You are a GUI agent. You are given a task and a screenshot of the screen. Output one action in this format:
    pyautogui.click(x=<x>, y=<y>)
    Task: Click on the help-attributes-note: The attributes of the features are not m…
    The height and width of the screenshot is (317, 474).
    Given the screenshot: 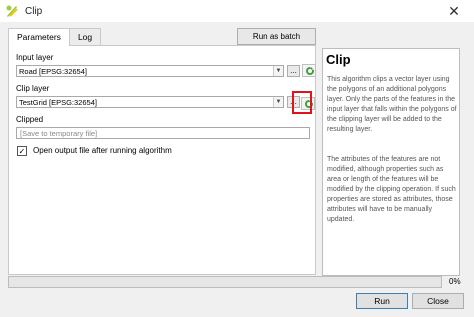 What is the action you would take?
    pyautogui.click(x=391, y=189)
    